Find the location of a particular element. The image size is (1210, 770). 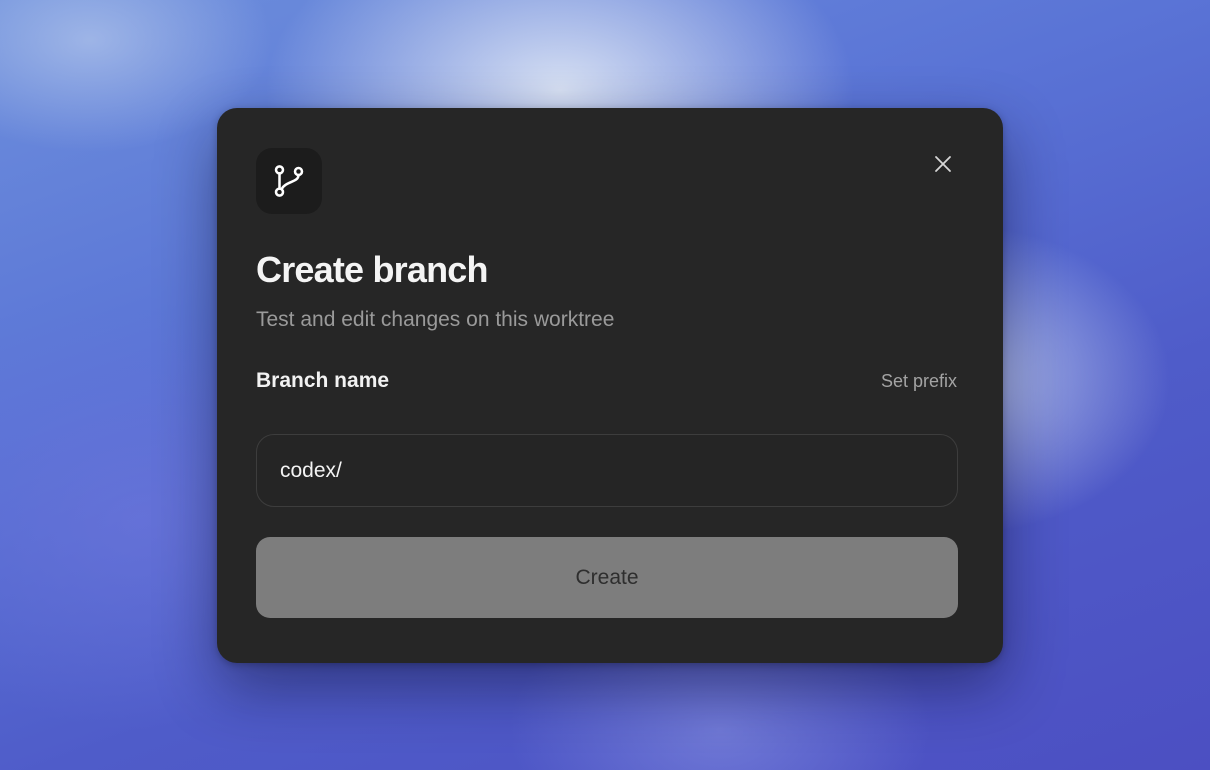

close-icon is located at coordinates (943, 164).